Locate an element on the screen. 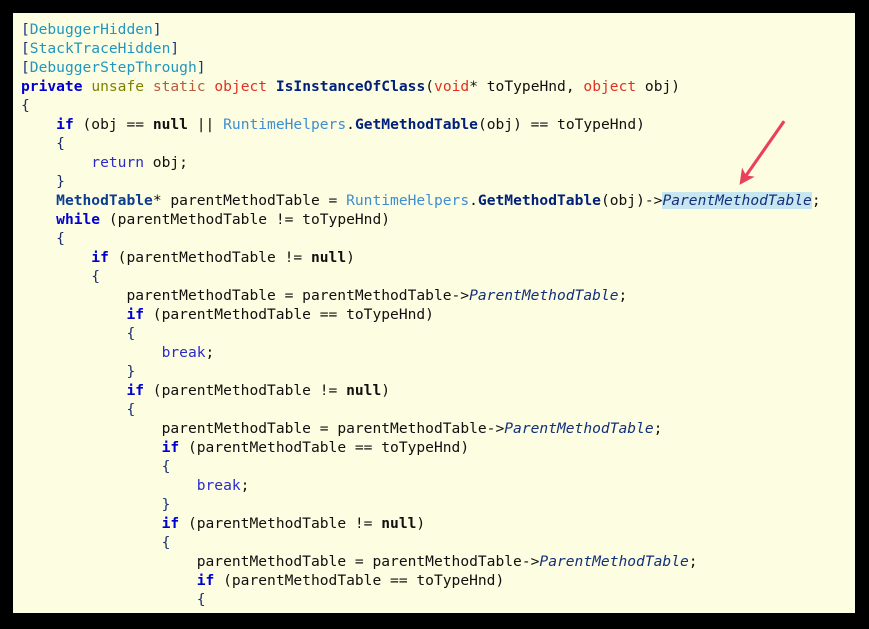 The height and width of the screenshot is (629, 869). code-token: (parentMethodTable != toTypeHnd) is located at coordinates (245, 219).